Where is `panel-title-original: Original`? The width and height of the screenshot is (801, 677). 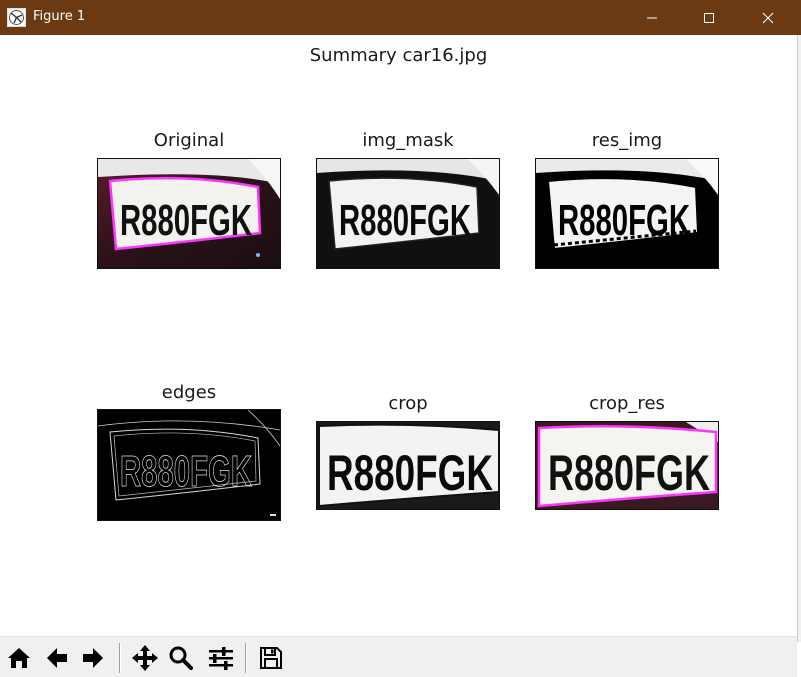
panel-title-original: Original is located at coordinates (189, 140).